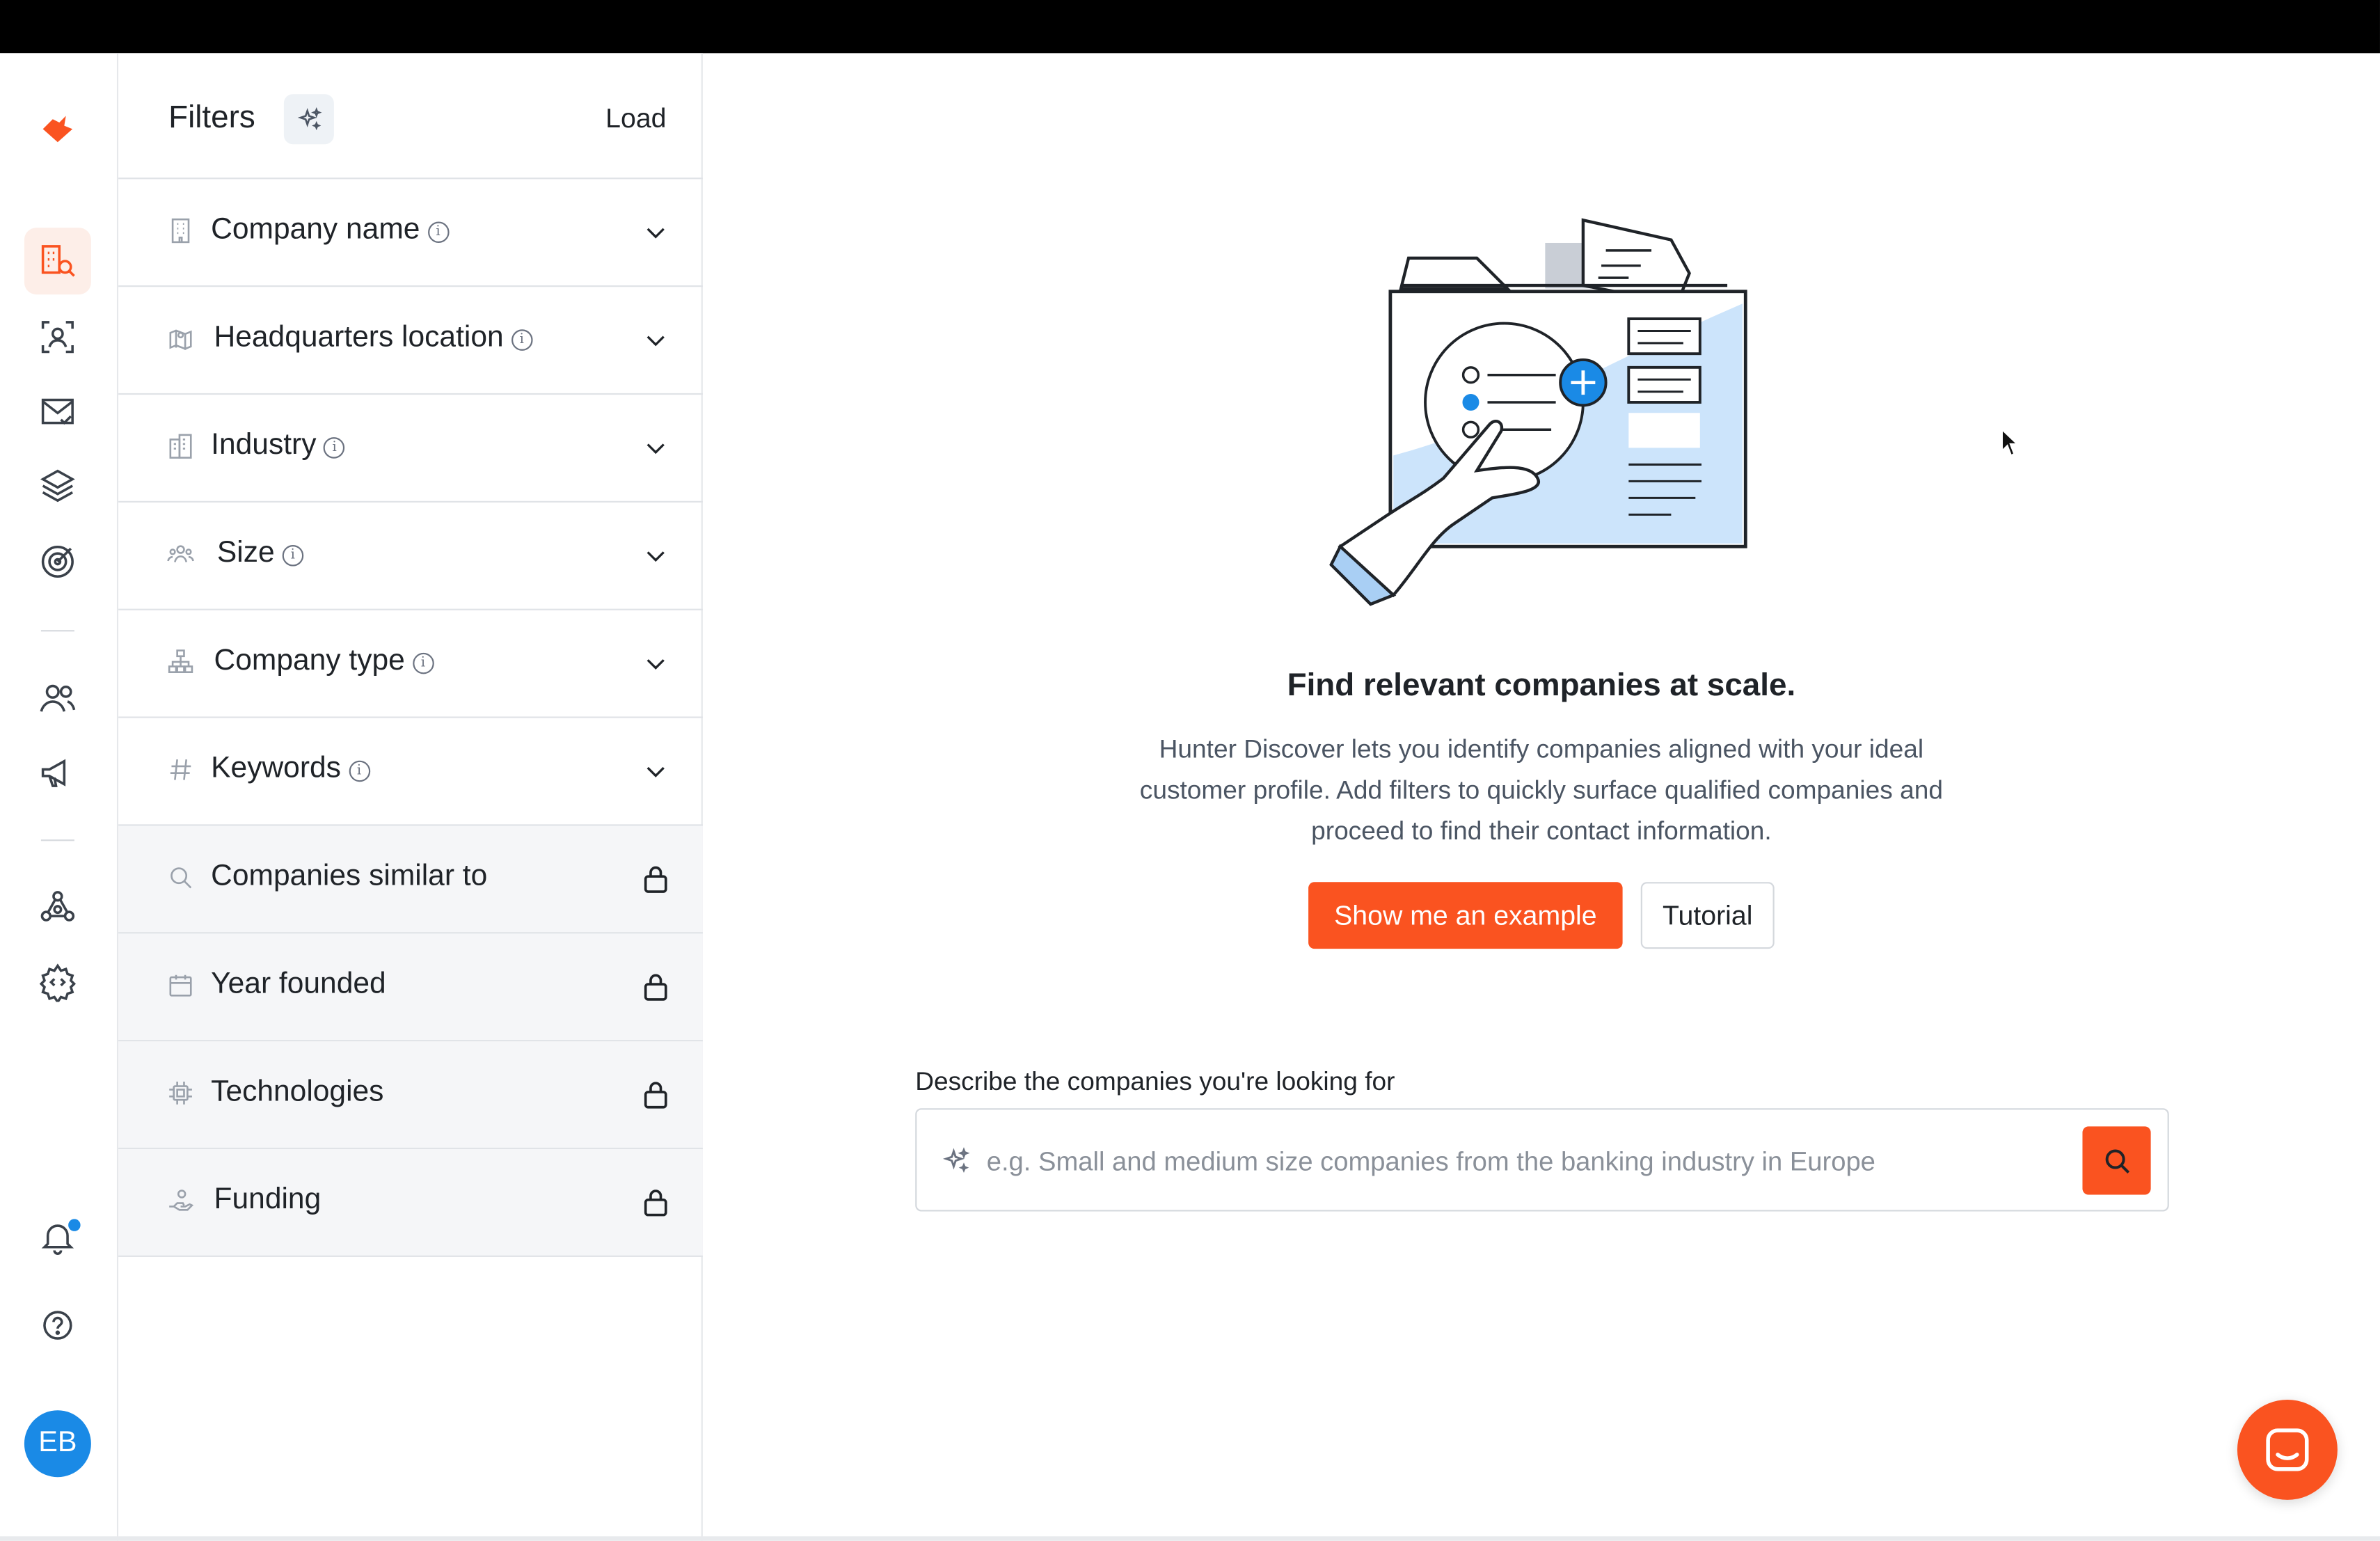 This screenshot has width=2380, height=1541. What do you see at coordinates (181, 231) in the screenshot?
I see `building-icon` at bounding box center [181, 231].